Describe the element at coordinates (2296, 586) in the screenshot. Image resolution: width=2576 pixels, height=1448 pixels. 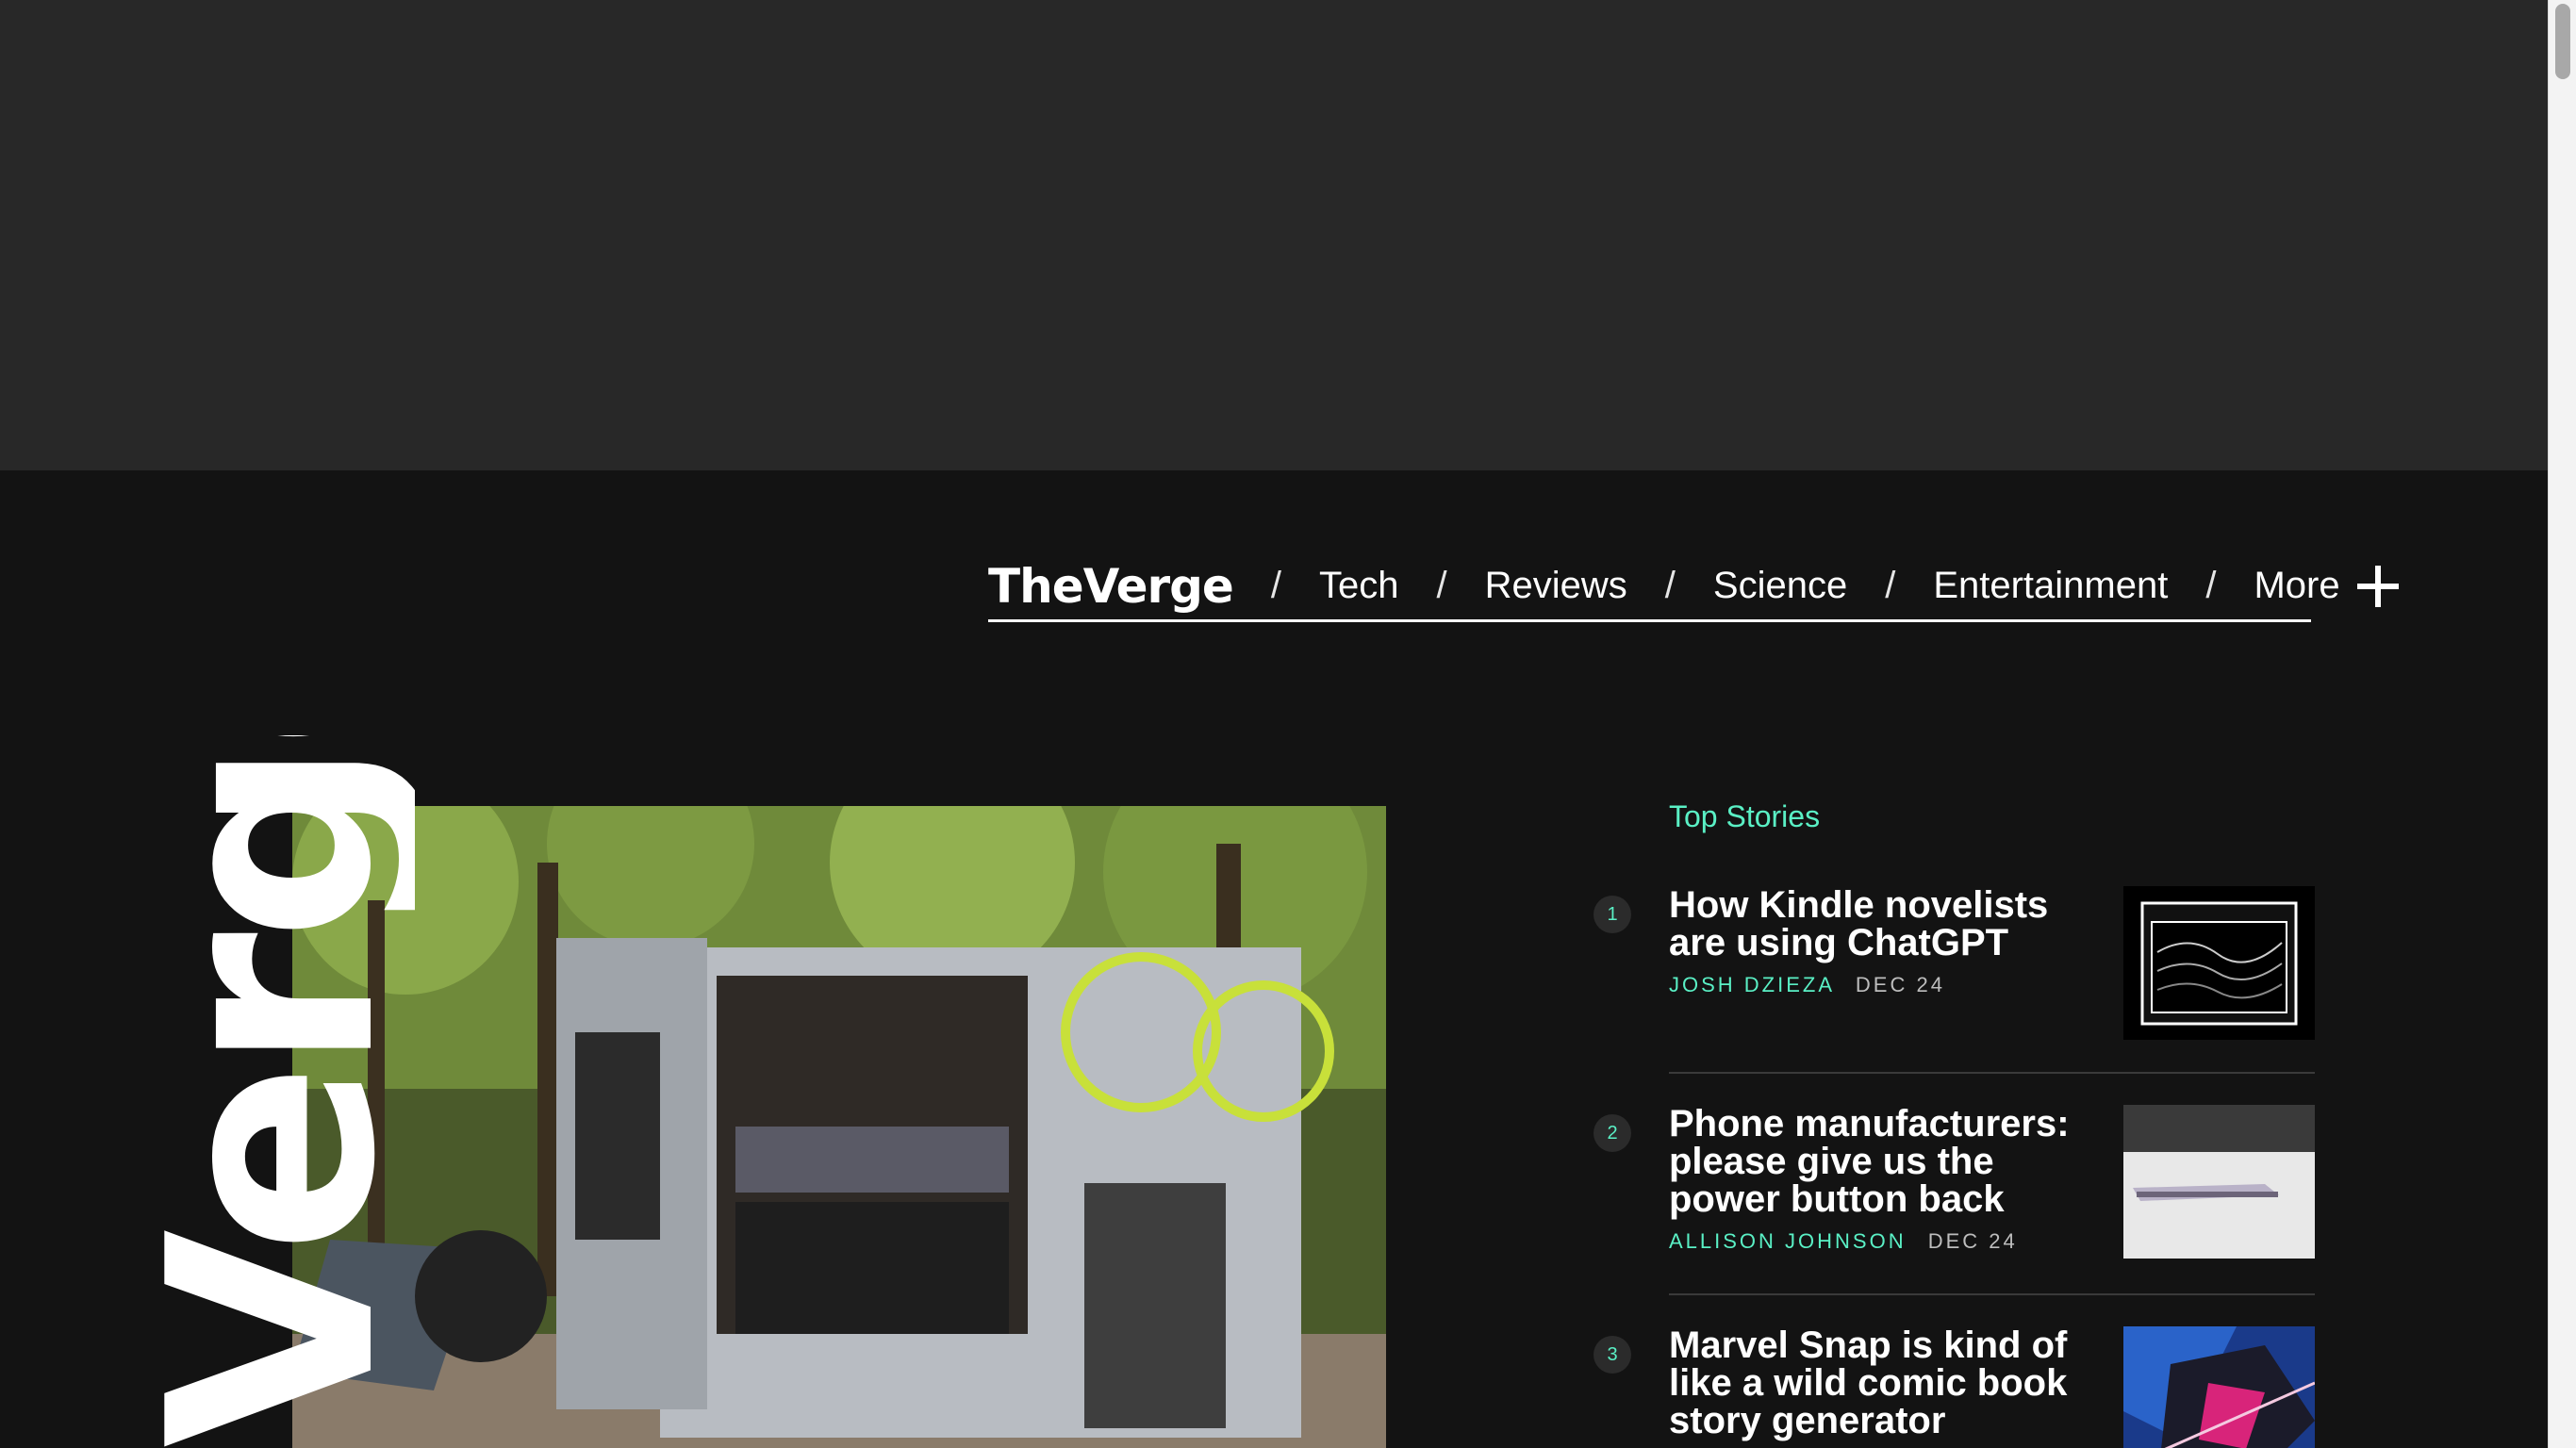
I see `nav-link-more: More` at that location.